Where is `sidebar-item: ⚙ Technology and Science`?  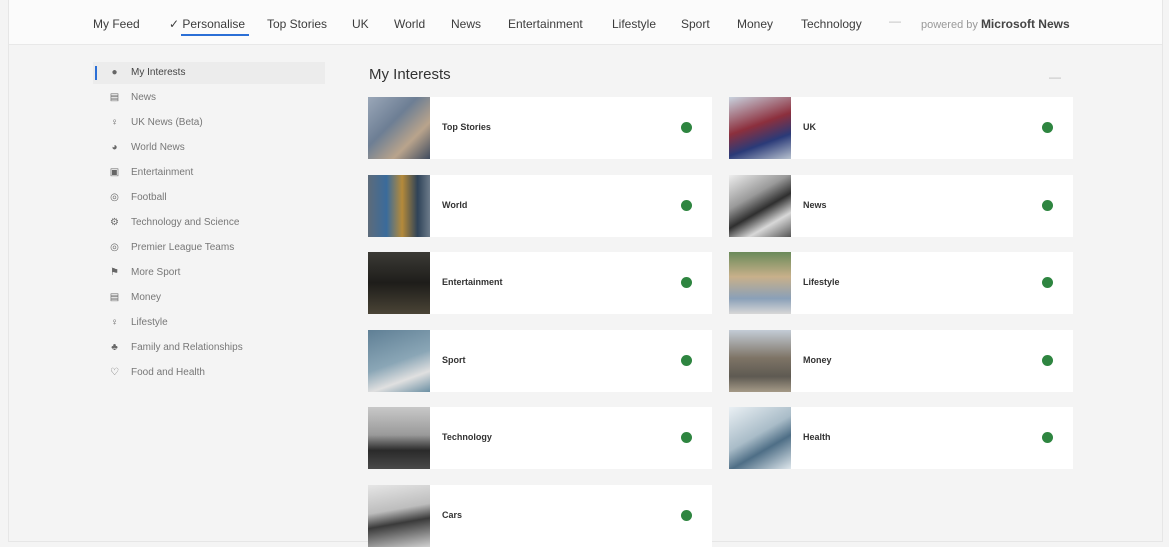 sidebar-item: ⚙ Technology and Science is located at coordinates (215, 223).